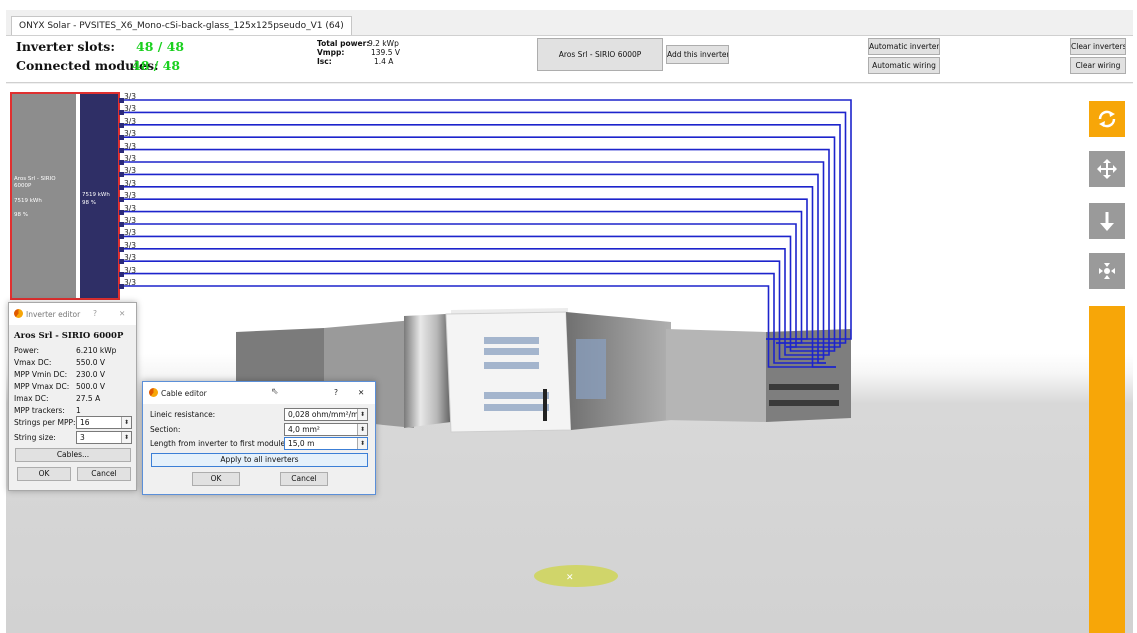 The image size is (1137, 633). Describe the element at coordinates (42, 386) in the screenshot. I see `mpp-vmax-label: MPP Vmax DC:` at that location.